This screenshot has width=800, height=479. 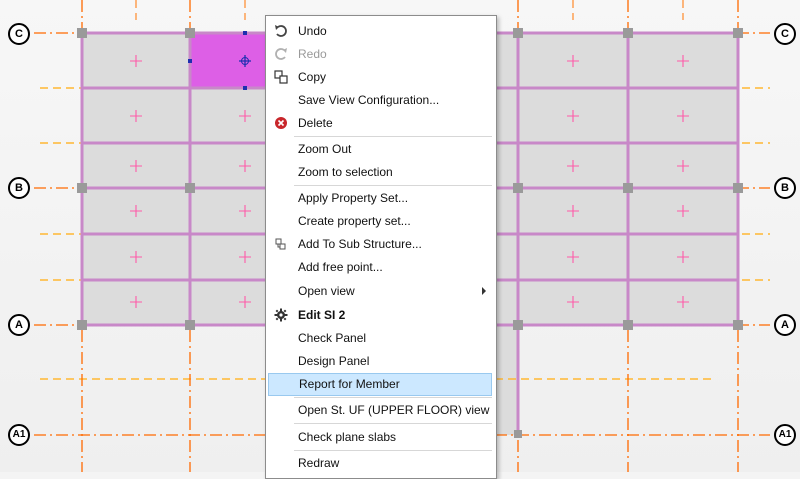 I want to click on undo-icon, so click(x=281, y=31).